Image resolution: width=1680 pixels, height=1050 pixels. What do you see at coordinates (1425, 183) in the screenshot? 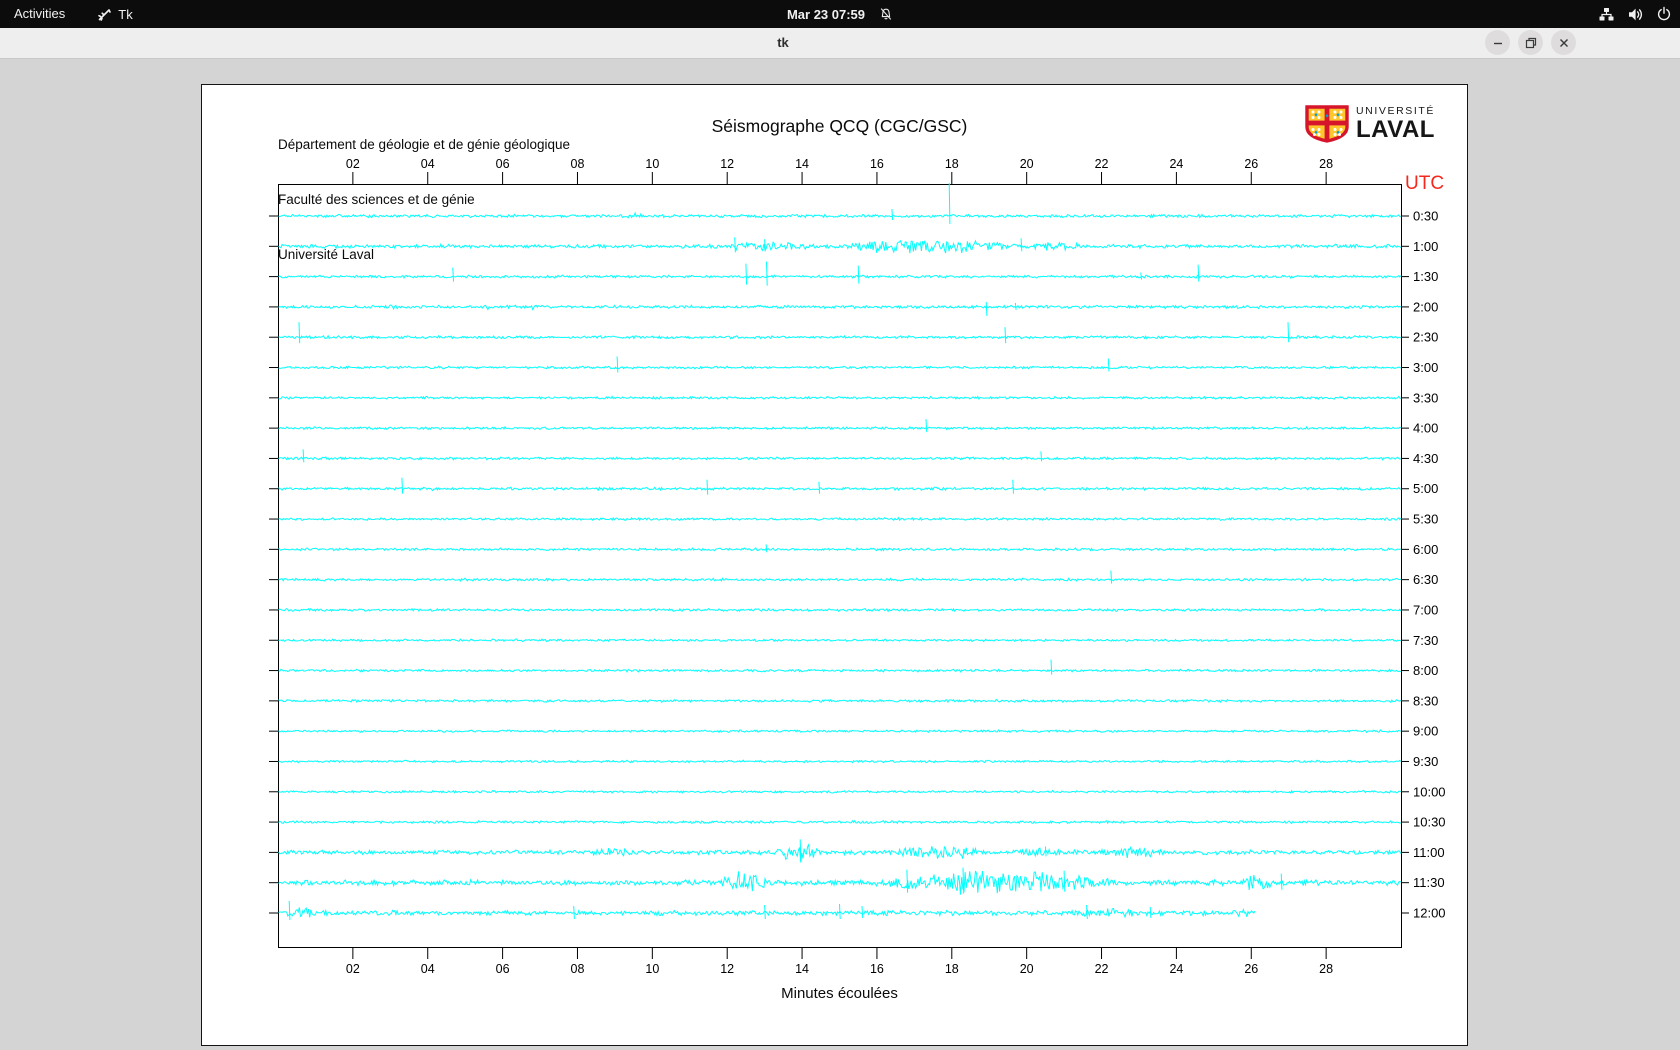
I see `utc-label: UTC` at bounding box center [1425, 183].